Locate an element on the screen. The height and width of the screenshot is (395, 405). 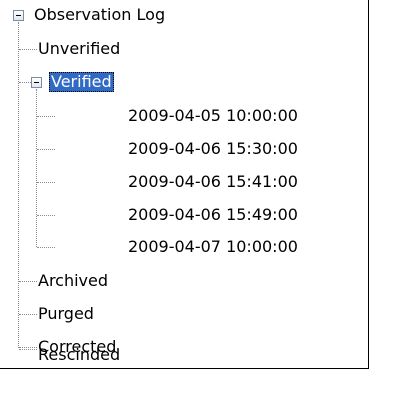
tree-node-timestamp: 2009-04-06 15:41:00 is located at coordinates (213, 182).